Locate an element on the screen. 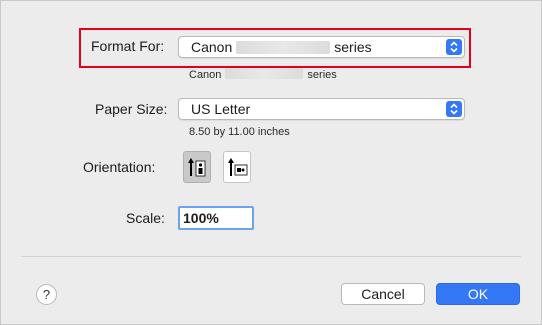  paper-size-popup: US Letter is located at coordinates (321, 109).